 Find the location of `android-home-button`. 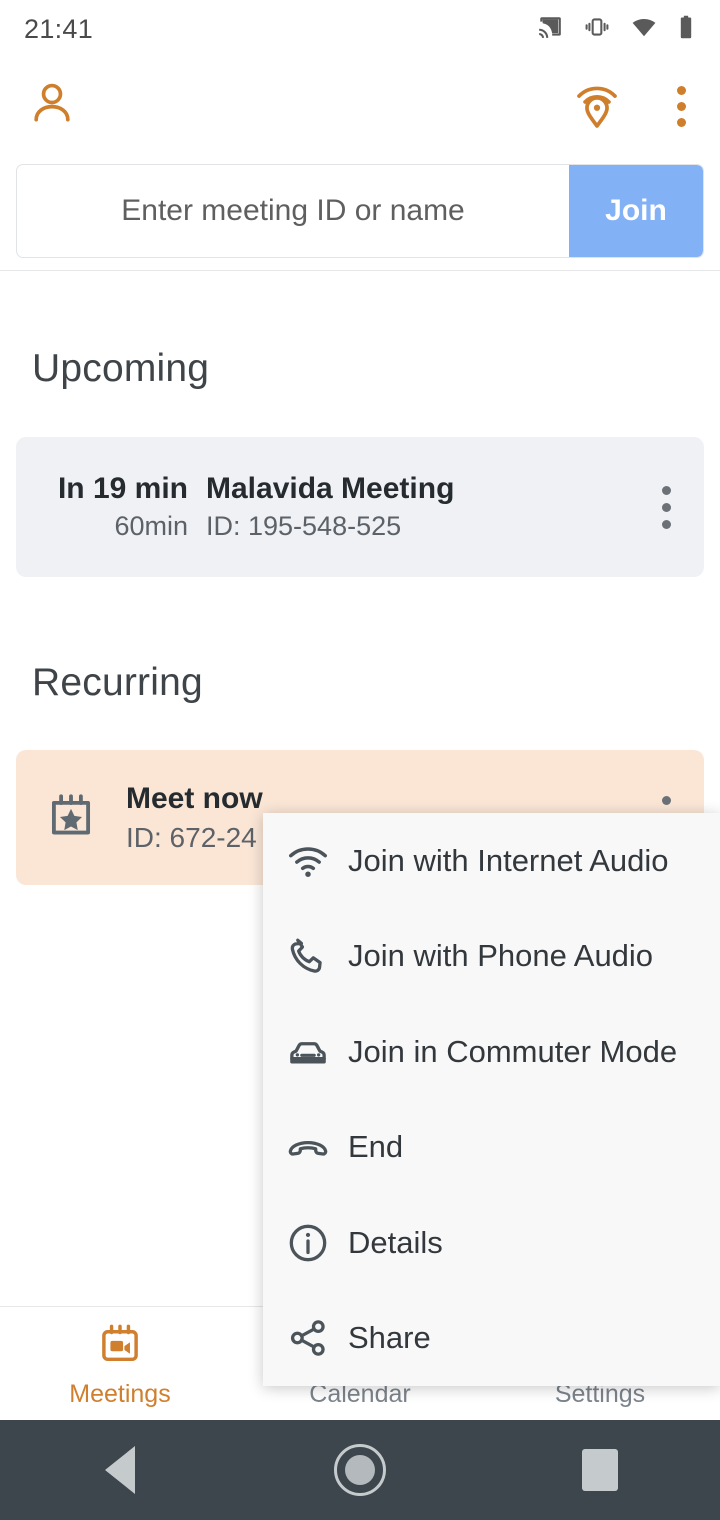

android-home-button is located at coordinates (360, 1470).